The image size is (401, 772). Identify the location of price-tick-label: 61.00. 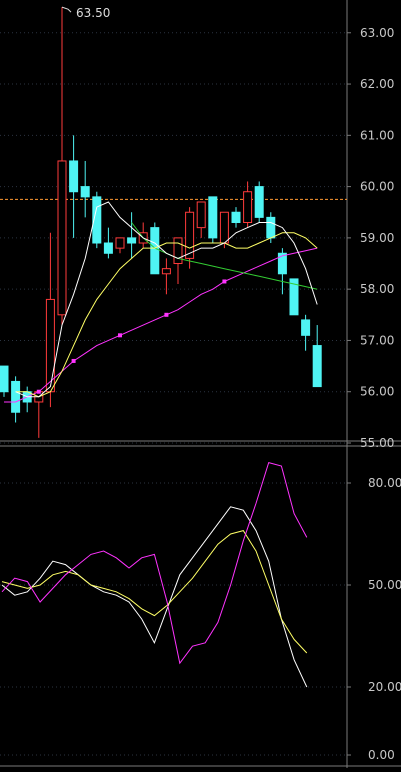
(377, 135).